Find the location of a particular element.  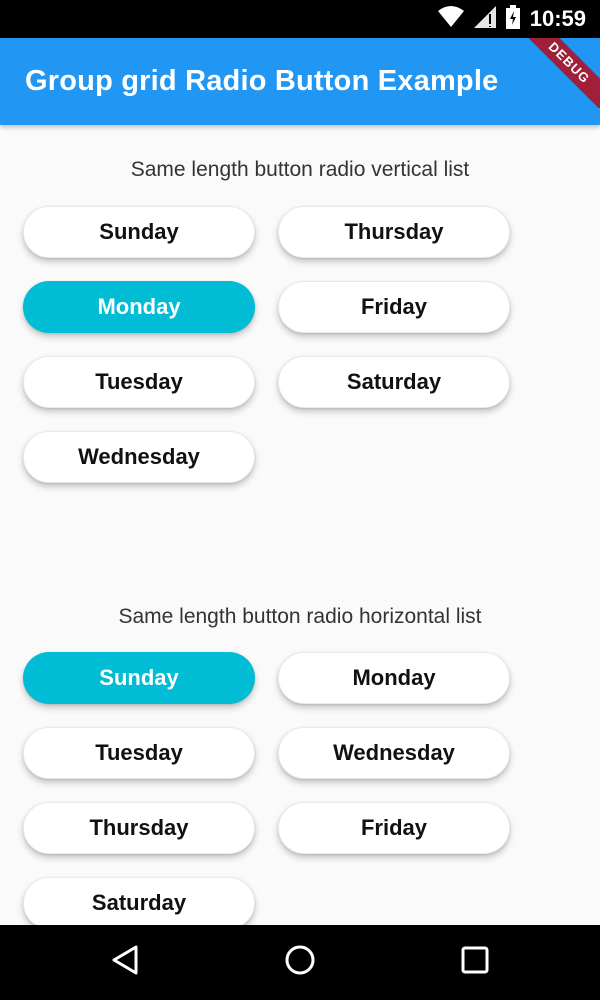

nav-bar is located at coordinates (300, 962).